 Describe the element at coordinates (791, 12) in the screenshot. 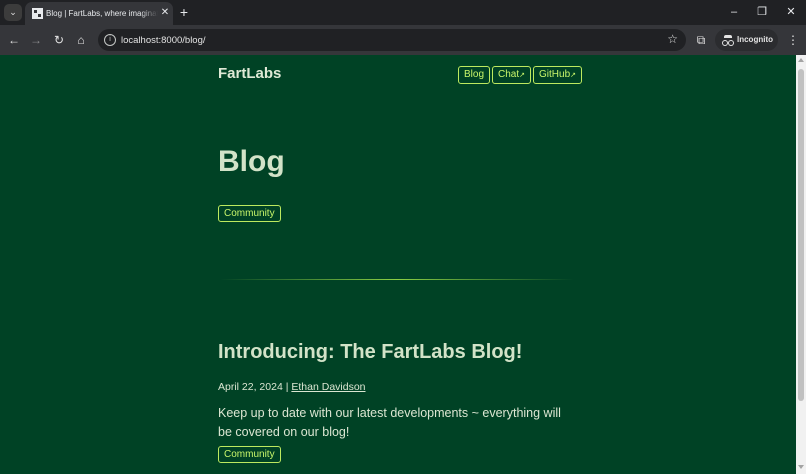

I see `close-window-icon: ✕` at that location.